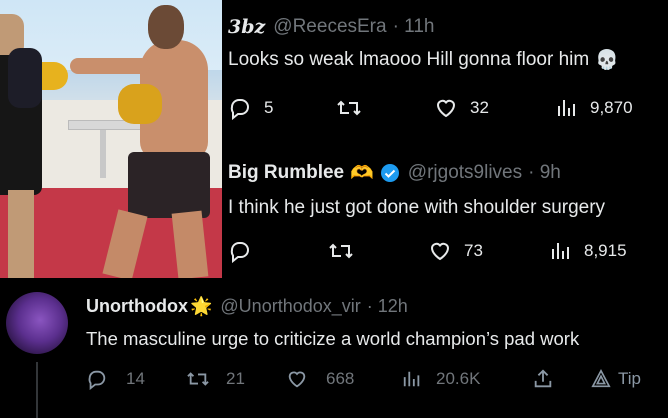 The image size is (668, 418). What do you see at coordinates (137, 306) in the screenshot?
I see `author-name: Unorthodox` at bounding box center [137, 306].